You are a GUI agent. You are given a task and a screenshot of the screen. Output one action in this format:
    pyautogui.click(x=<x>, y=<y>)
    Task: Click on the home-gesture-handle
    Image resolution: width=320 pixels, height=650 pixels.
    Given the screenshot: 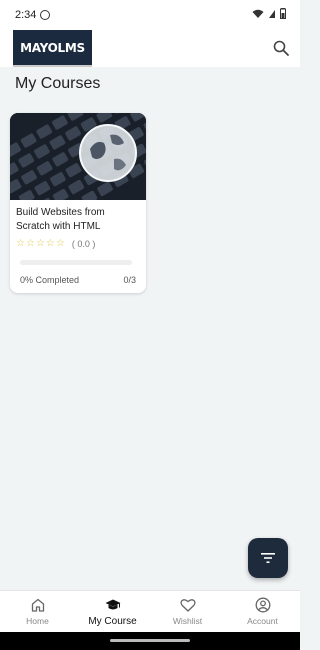 What is the action you would take?
    pyautogui.click(x=150, y=640)
    